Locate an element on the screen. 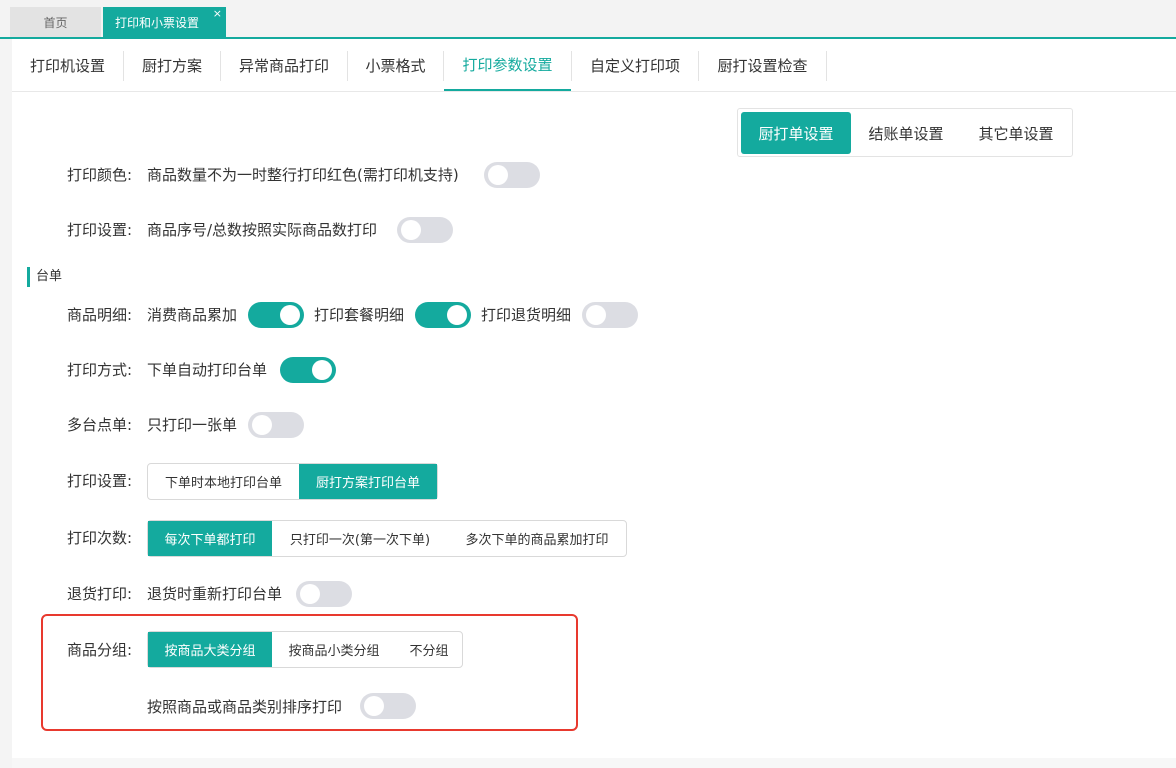 The width and height of the screenshot is (1176, 768). group-by-category-option: 按商品大类分组 is located at coordinates (210, 649).